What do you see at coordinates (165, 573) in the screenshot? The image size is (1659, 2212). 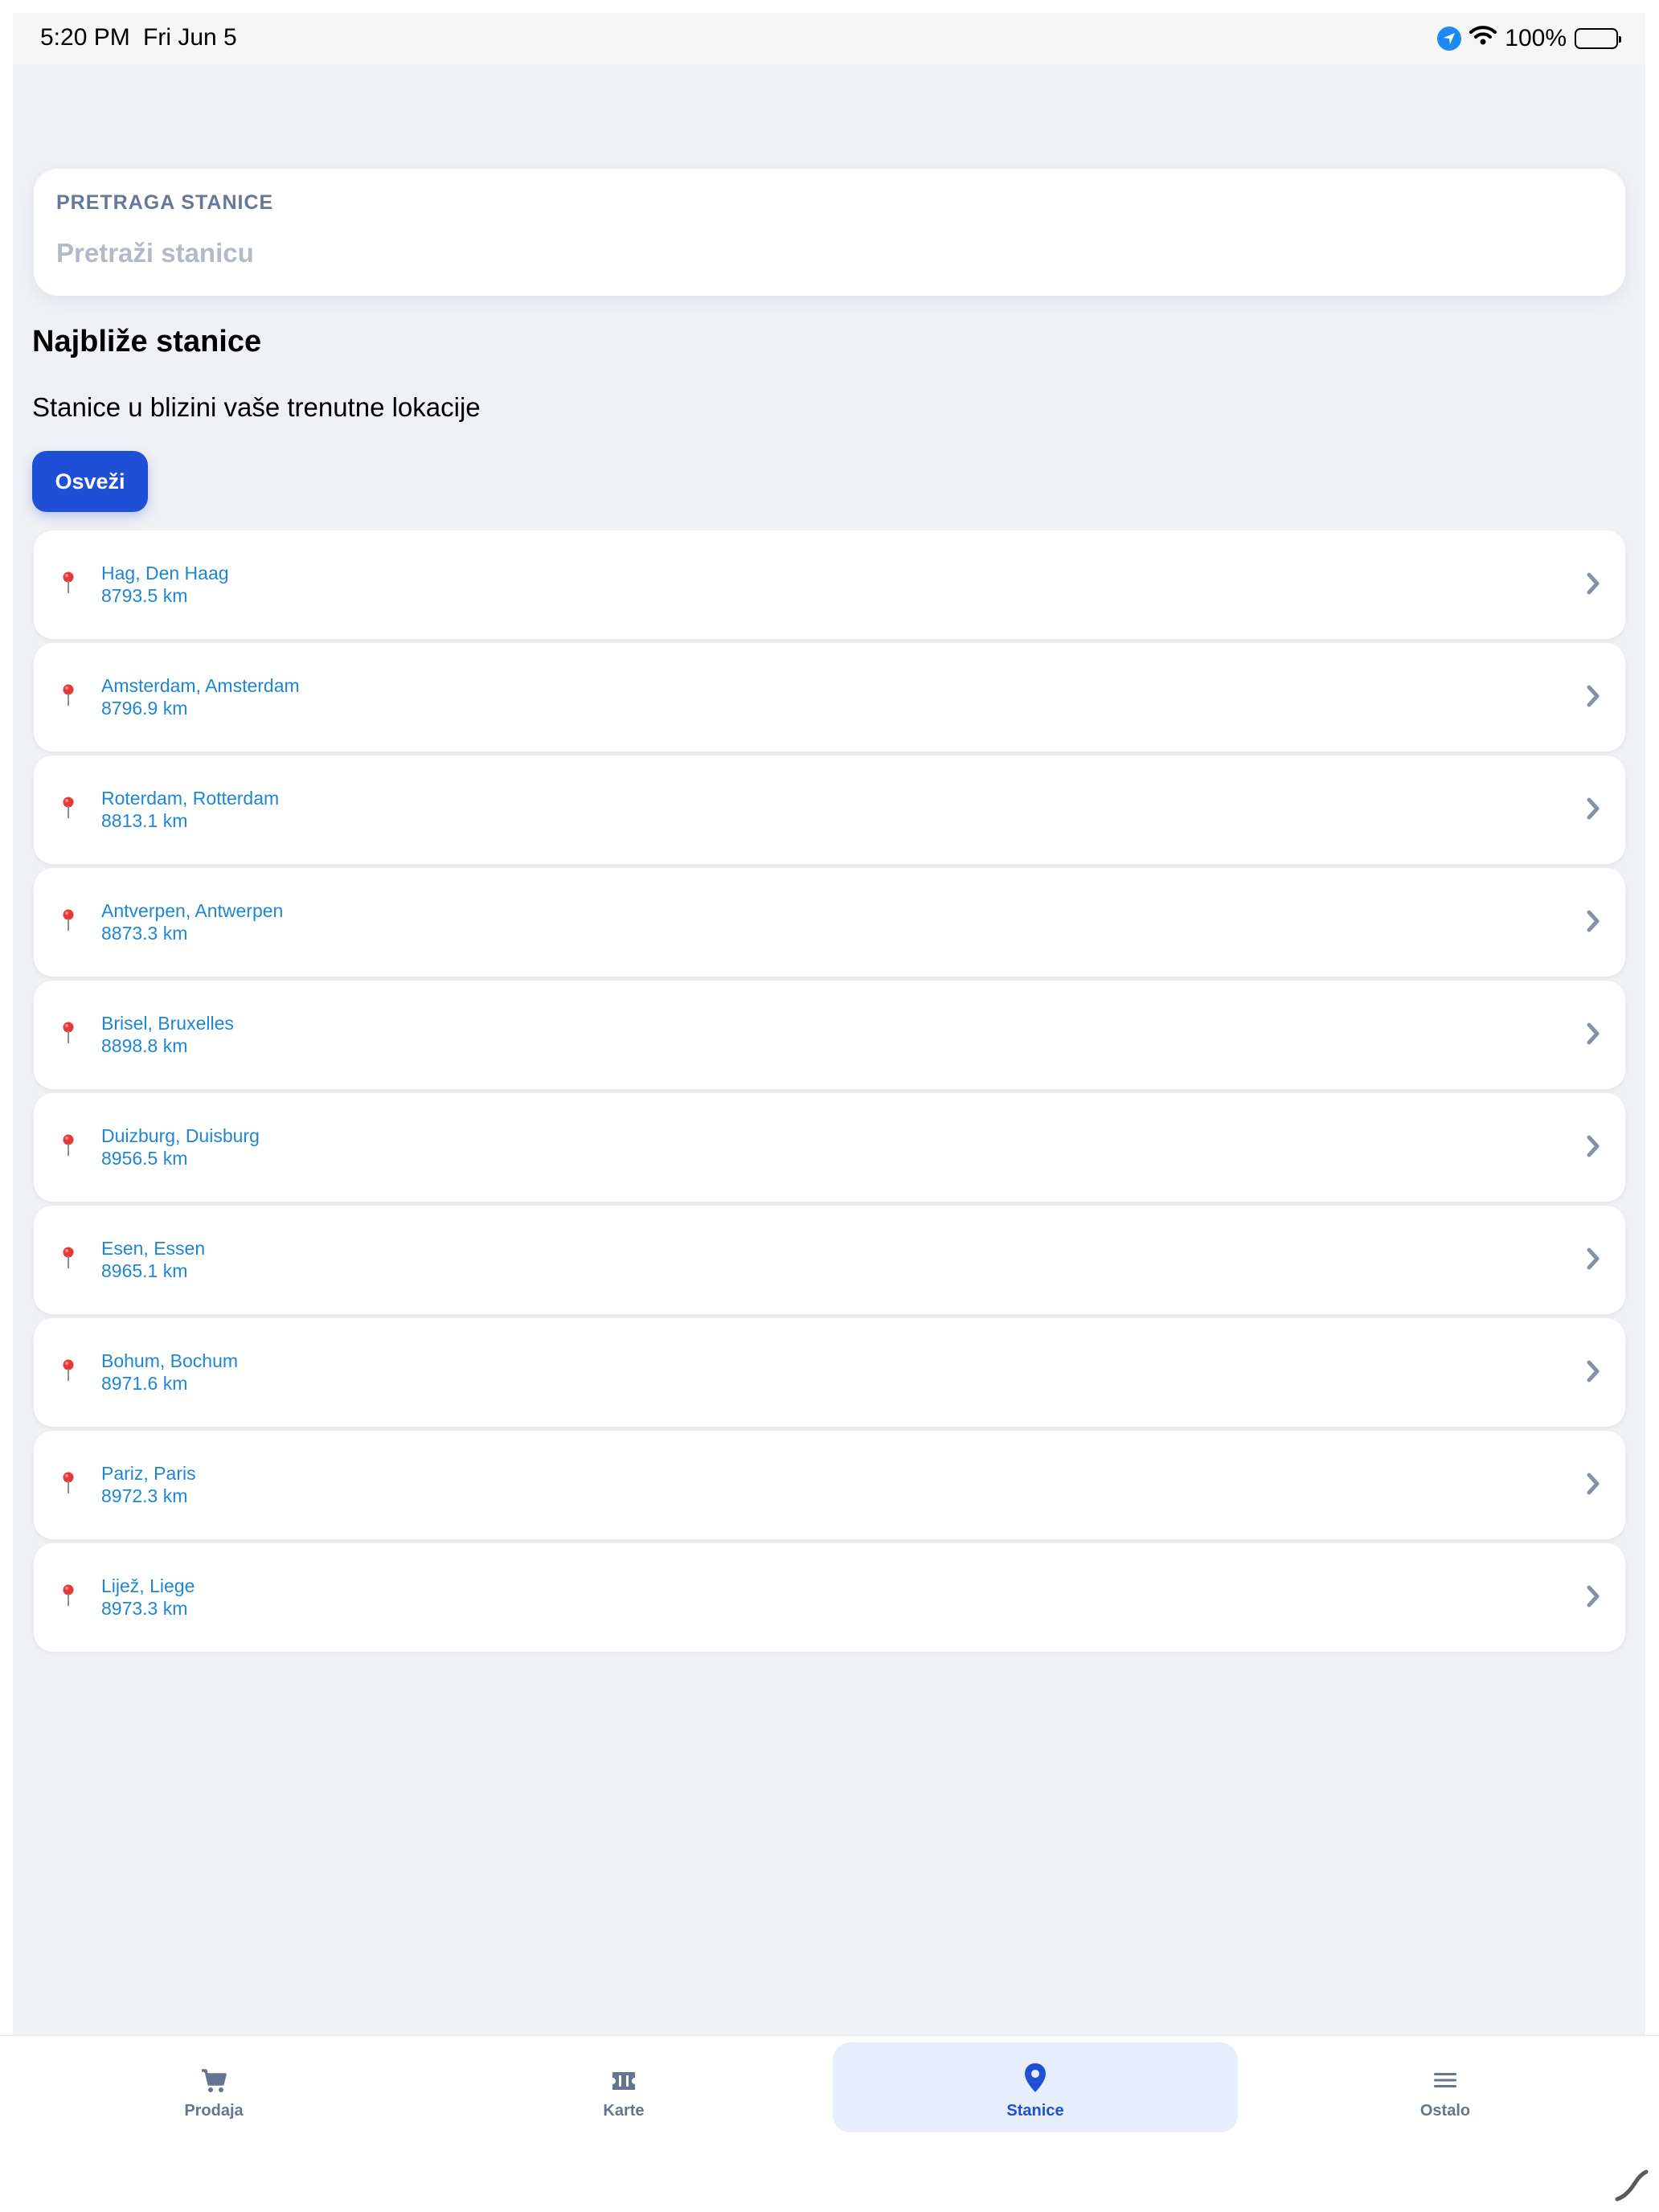 I see `station-name: Hag, Den Haag` at bounding box center [165, 573].